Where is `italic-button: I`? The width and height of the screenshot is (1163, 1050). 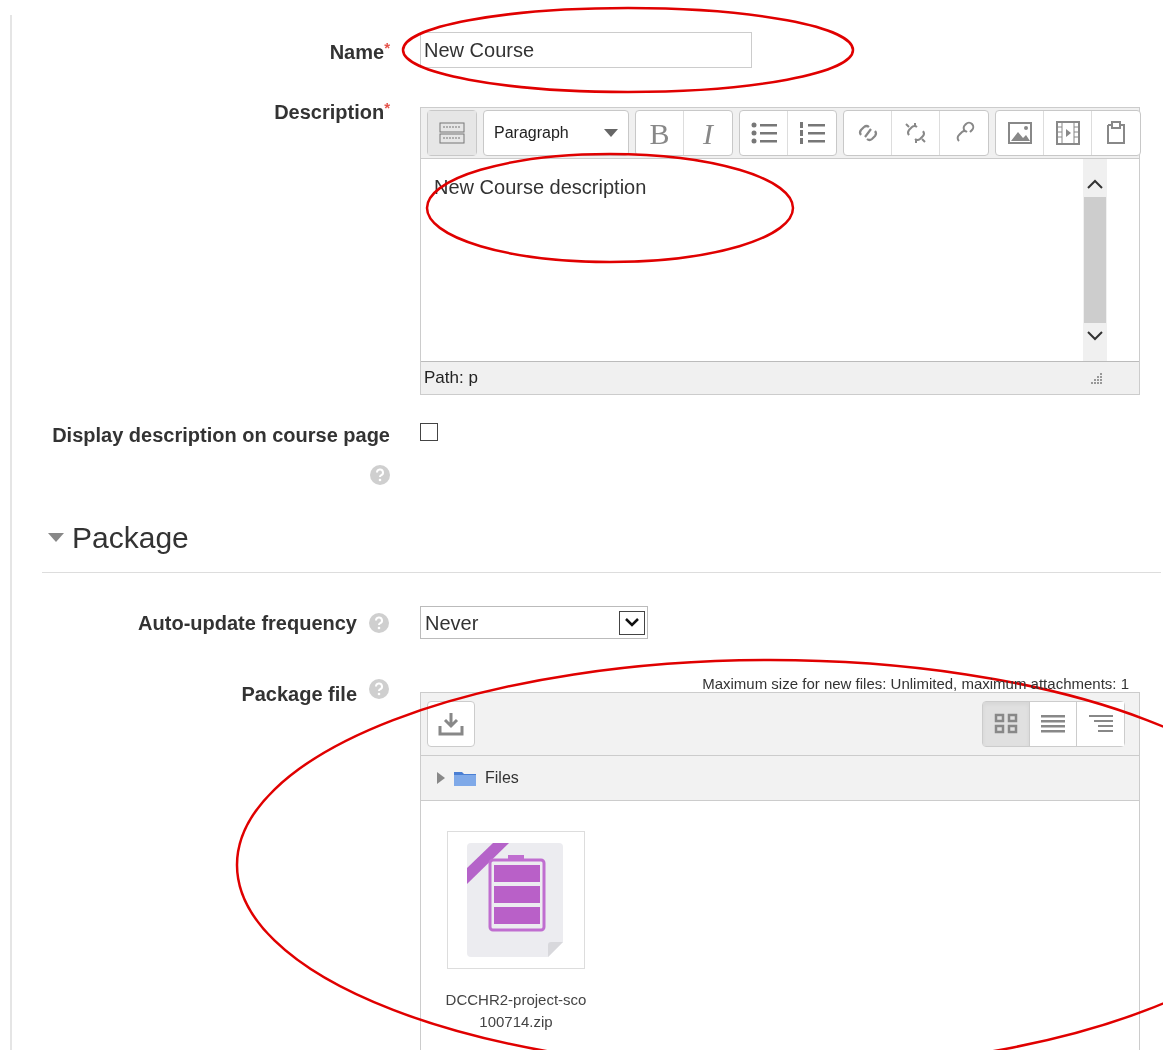 italic-button: I is located at coordinates (708, 133).